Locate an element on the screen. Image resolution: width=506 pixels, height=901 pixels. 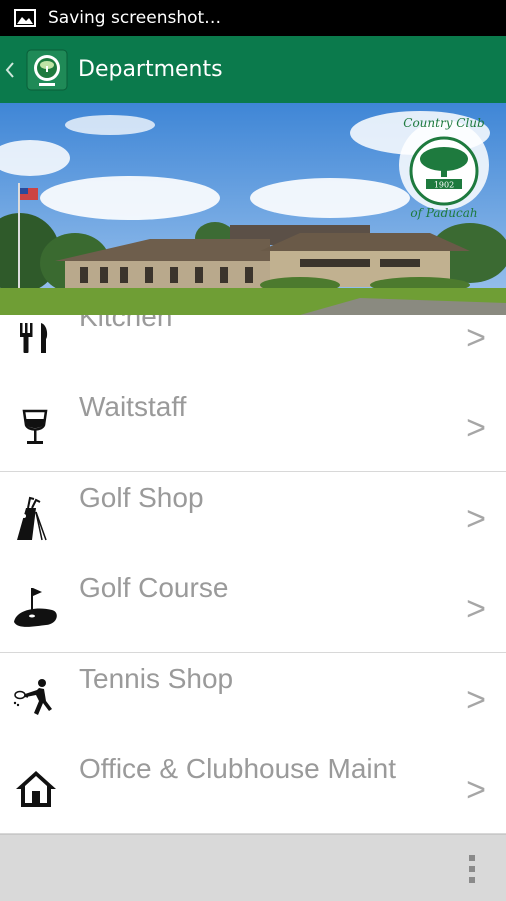
golf-flag-icon is located at coordinates (35, 607).